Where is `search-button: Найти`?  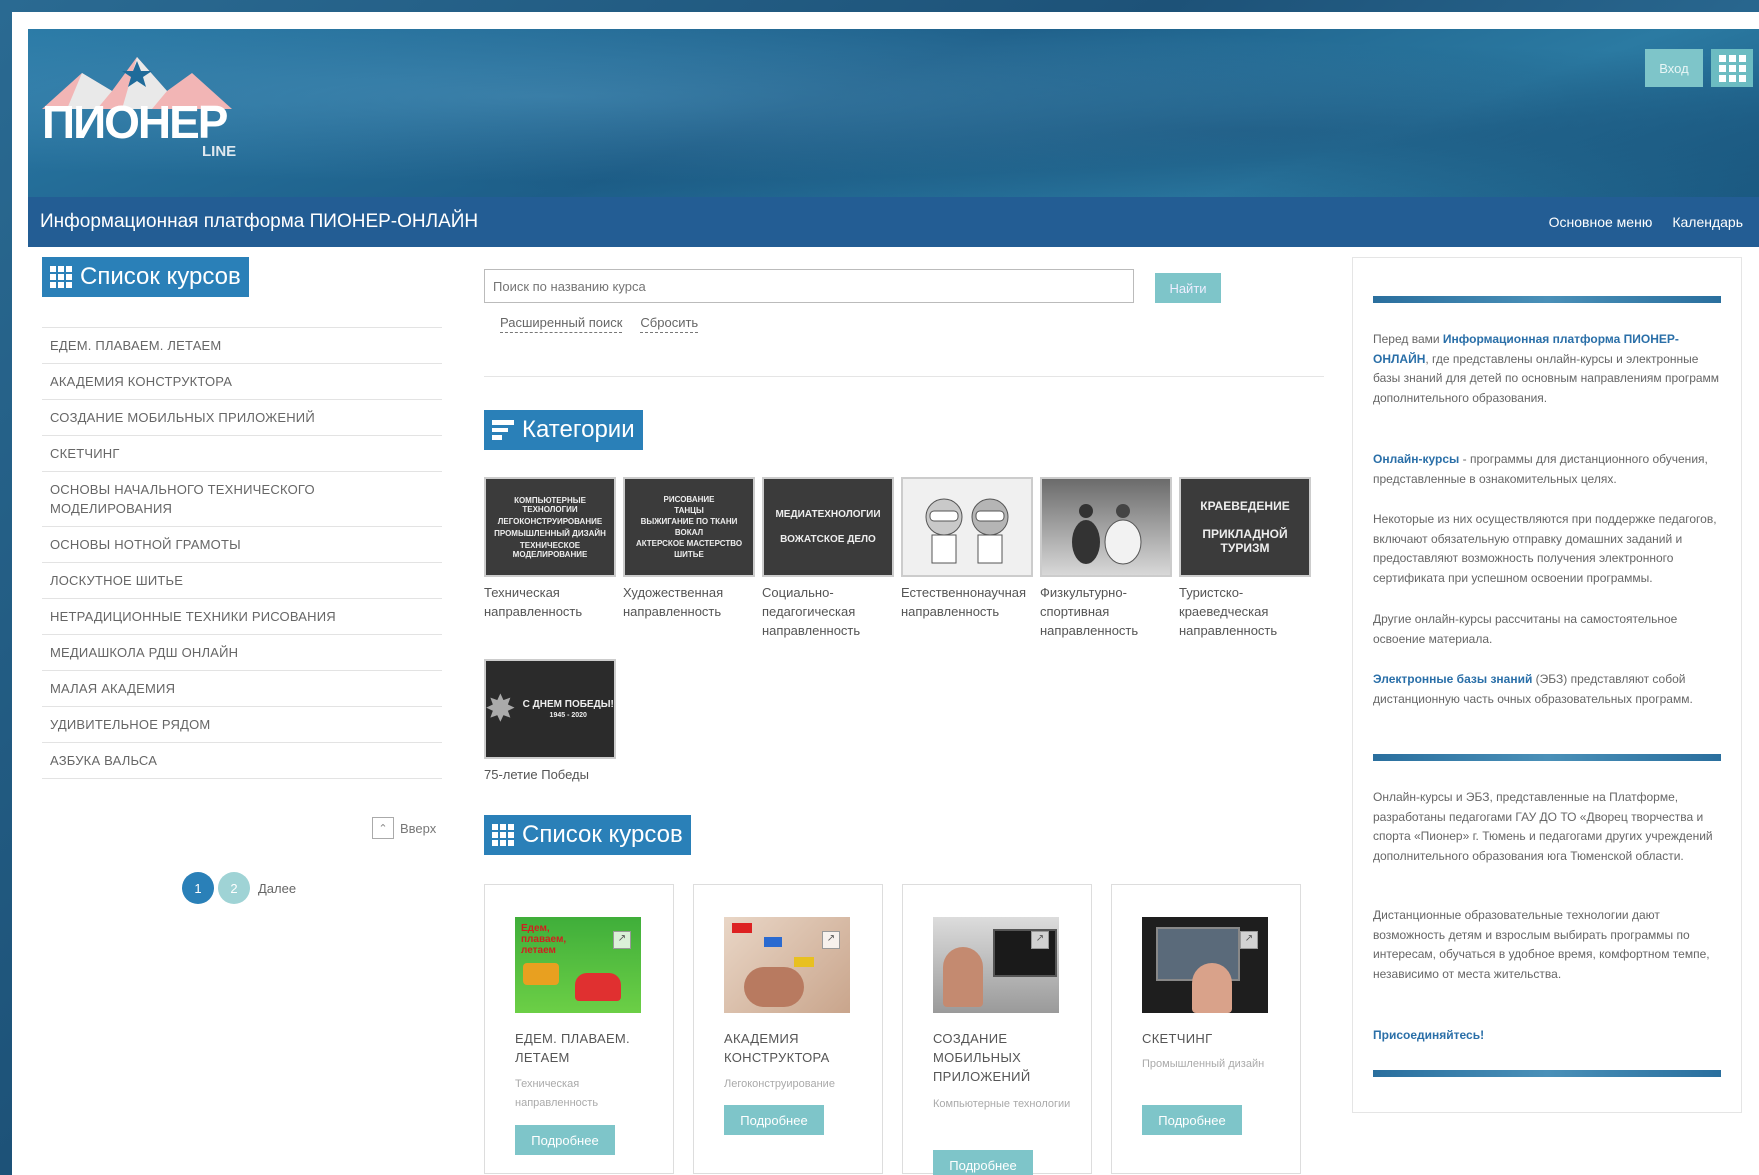
search-button: Найти is located at coordinates (1188, 288).